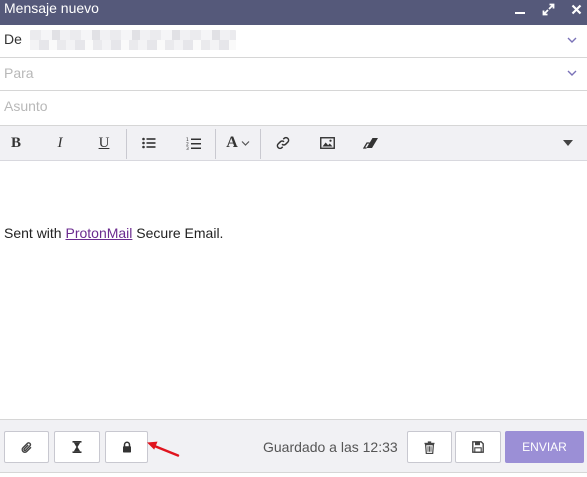 This screenshot has width=587, height=477. I want to click on clear-formatting-button, so click(371, 143).